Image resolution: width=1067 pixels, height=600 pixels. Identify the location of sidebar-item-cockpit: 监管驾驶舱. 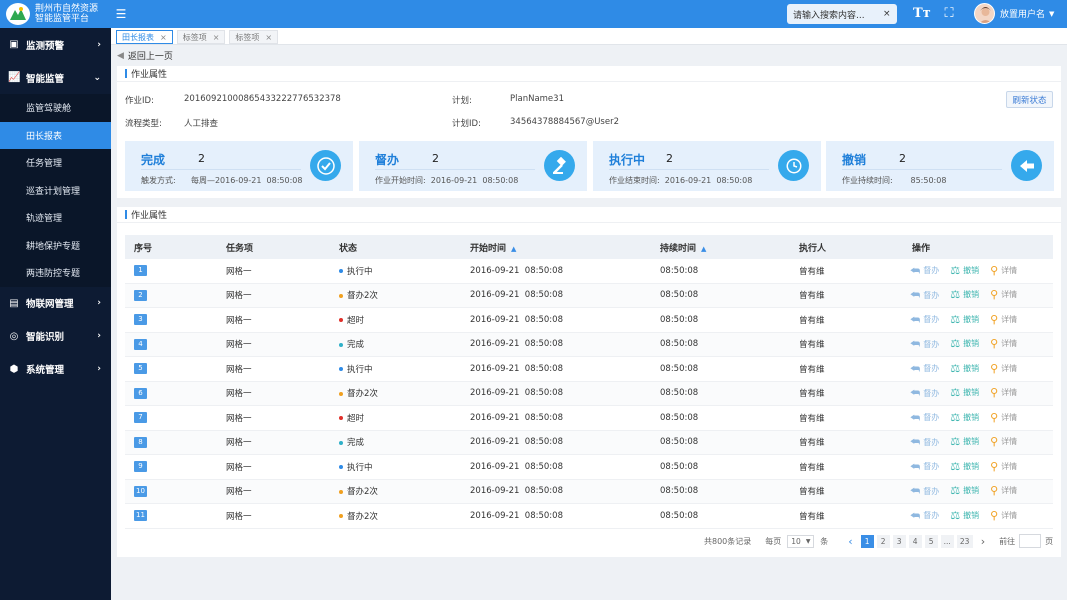
(55, 108).